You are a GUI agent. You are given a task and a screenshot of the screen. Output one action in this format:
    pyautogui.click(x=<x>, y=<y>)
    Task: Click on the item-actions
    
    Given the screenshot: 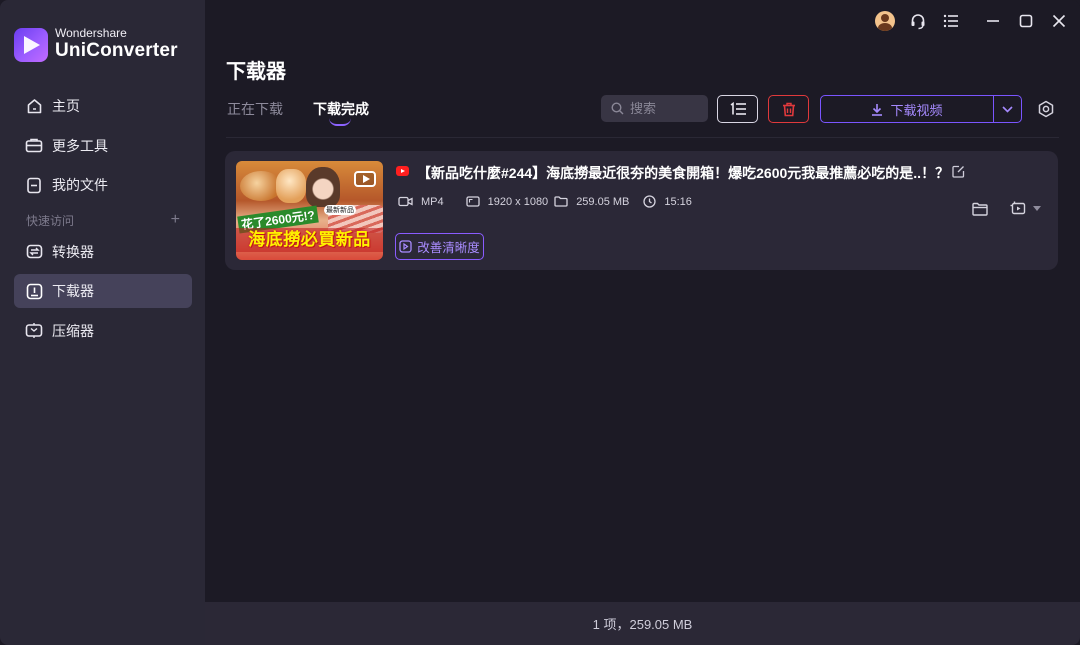 What is the action you would take?
    pyautogui.click(x=1006, y=208)
    